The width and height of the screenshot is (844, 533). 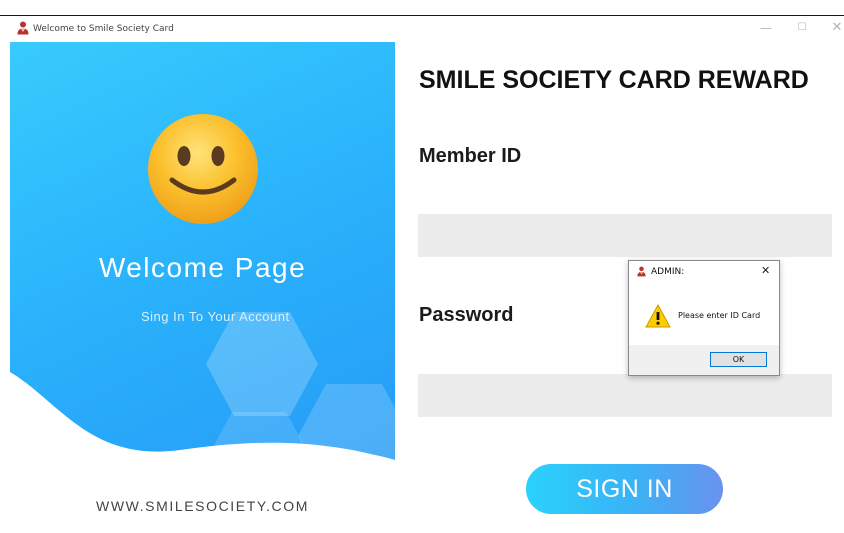 What do you see at coordinates (215, 316) in the screenshot?
I see `welcome-subtitle: Sing In To Your Account` at bounding box center [215, 316].